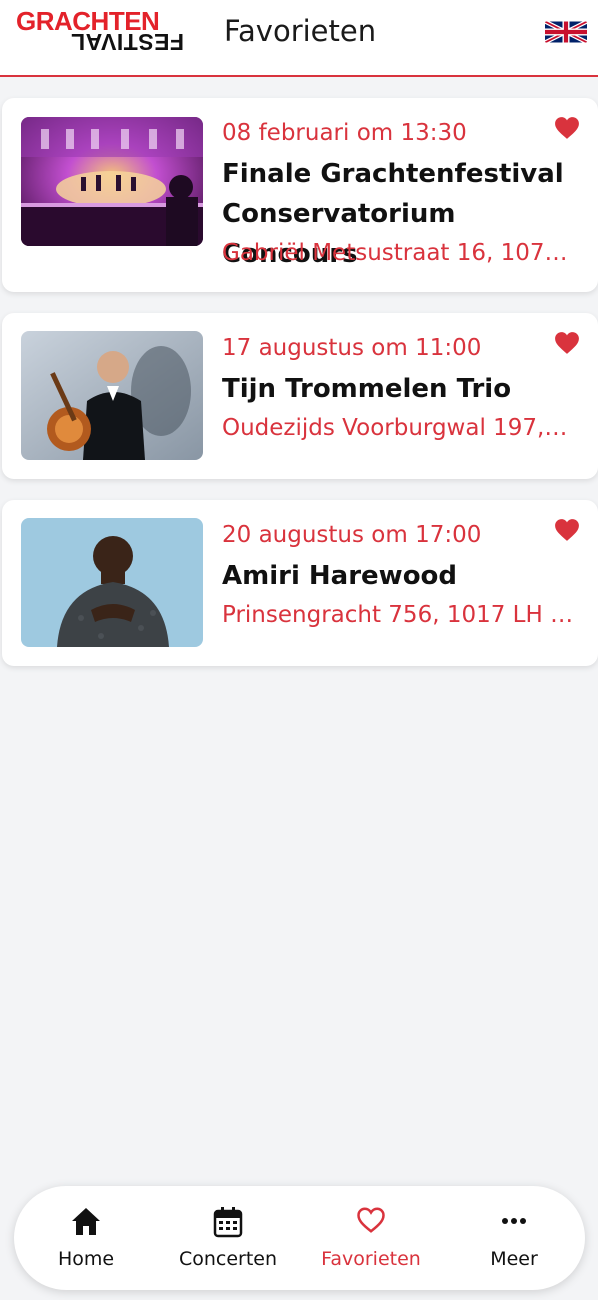 The image size is (598, 1300). What do you see at coordinates (514, 1223) in the screenshot?
I see `more-icon` at bounding box center [514, 1223].